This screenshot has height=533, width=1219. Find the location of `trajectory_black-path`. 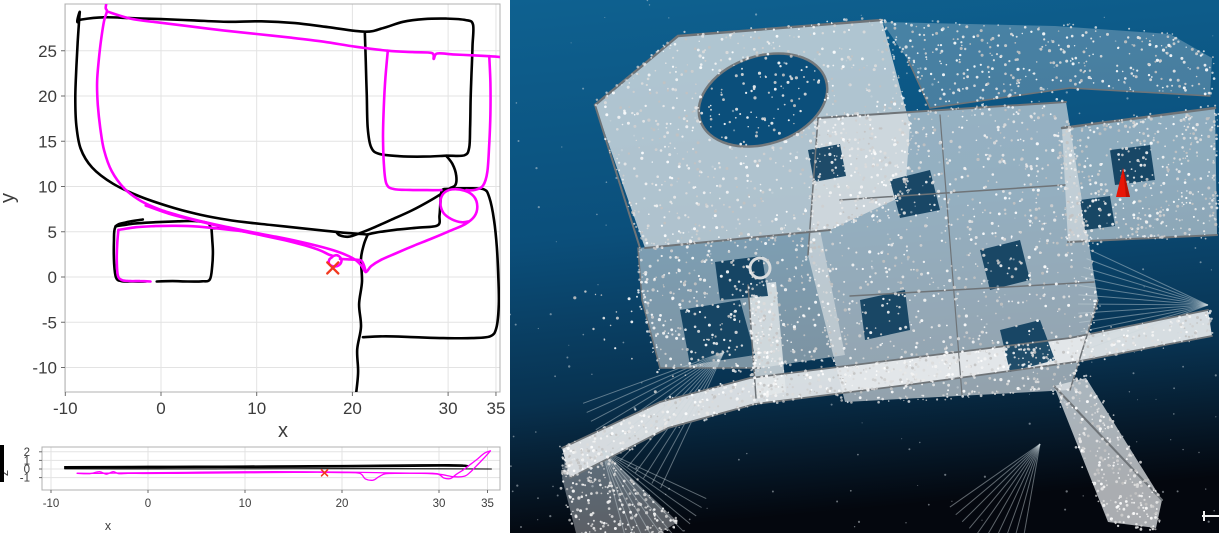

trajectory_black-path is located at coordinates (278, 466).